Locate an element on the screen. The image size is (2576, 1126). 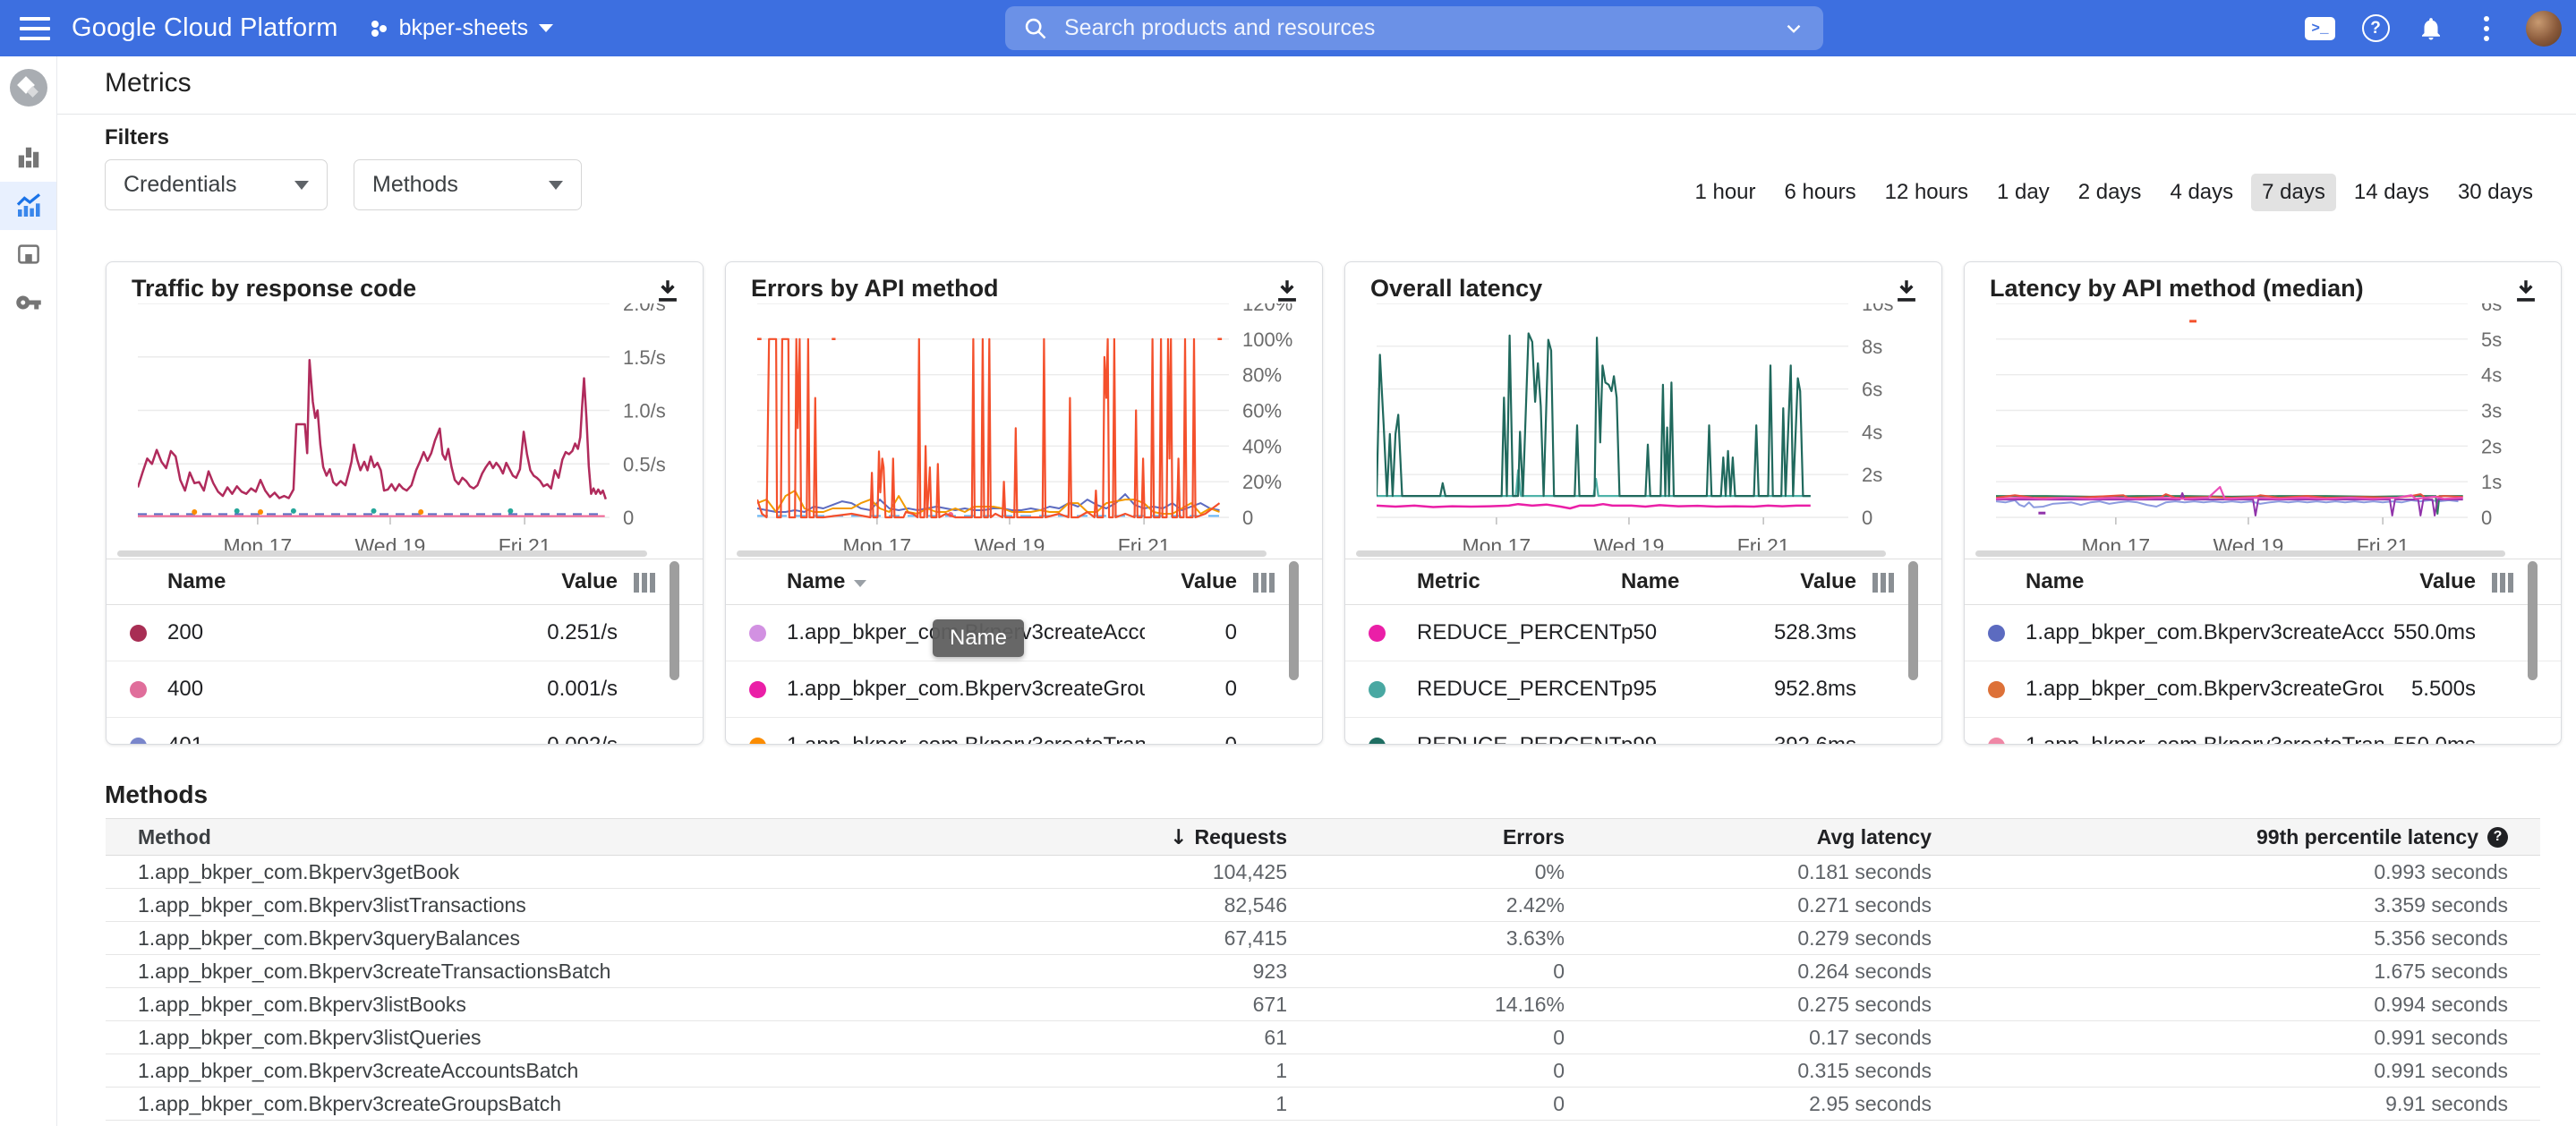
table-cell: 67,415 is located at coordinates (1255, 938).